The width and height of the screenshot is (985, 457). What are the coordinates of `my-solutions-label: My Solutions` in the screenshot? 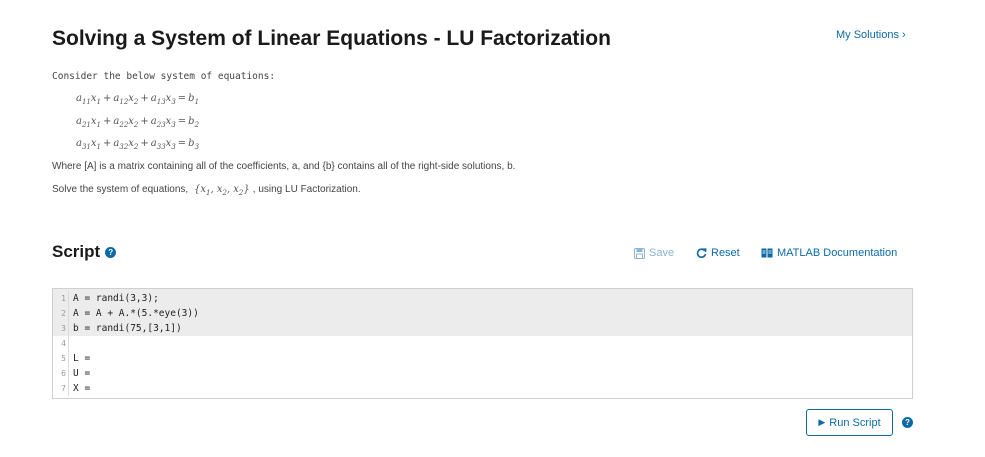 It's located at (867, 35).